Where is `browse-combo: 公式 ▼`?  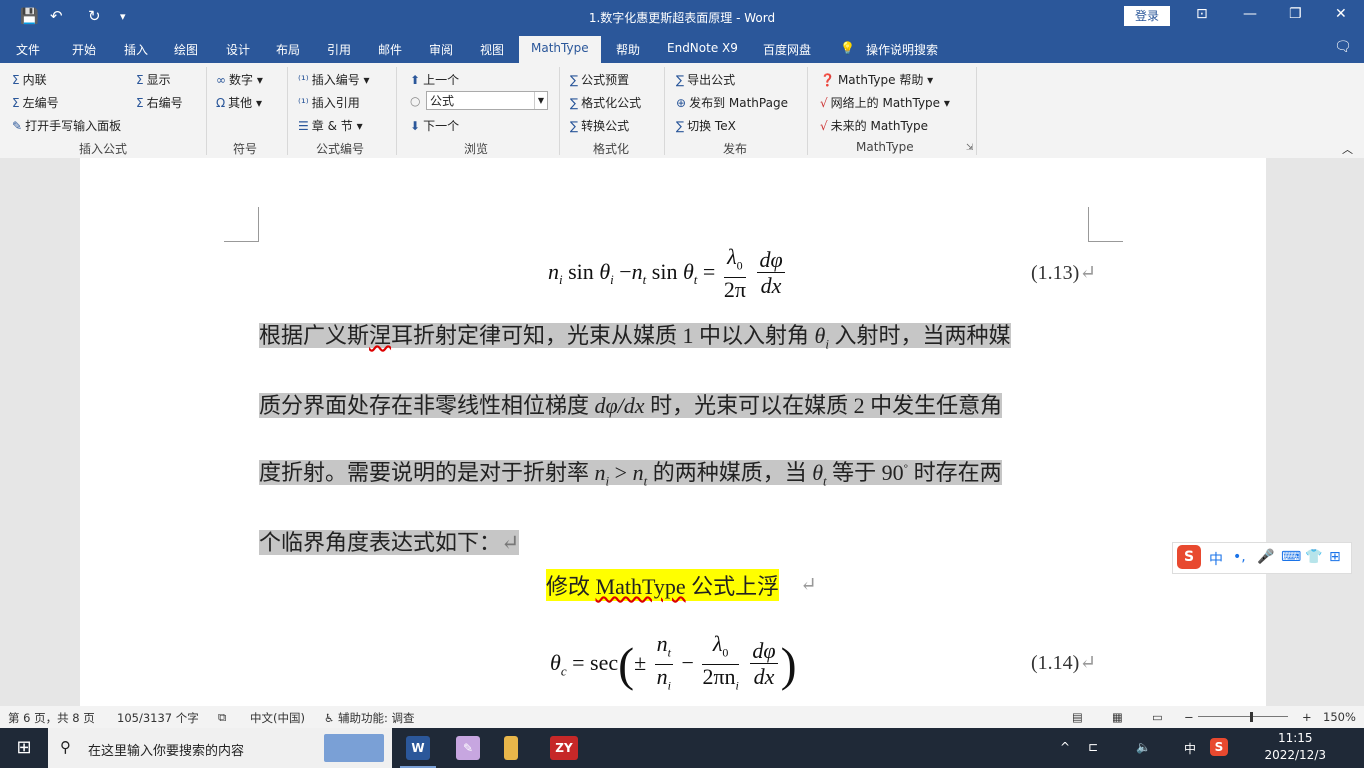 browse-combo: 公式 ▼ is located at coordinates (487, 100).